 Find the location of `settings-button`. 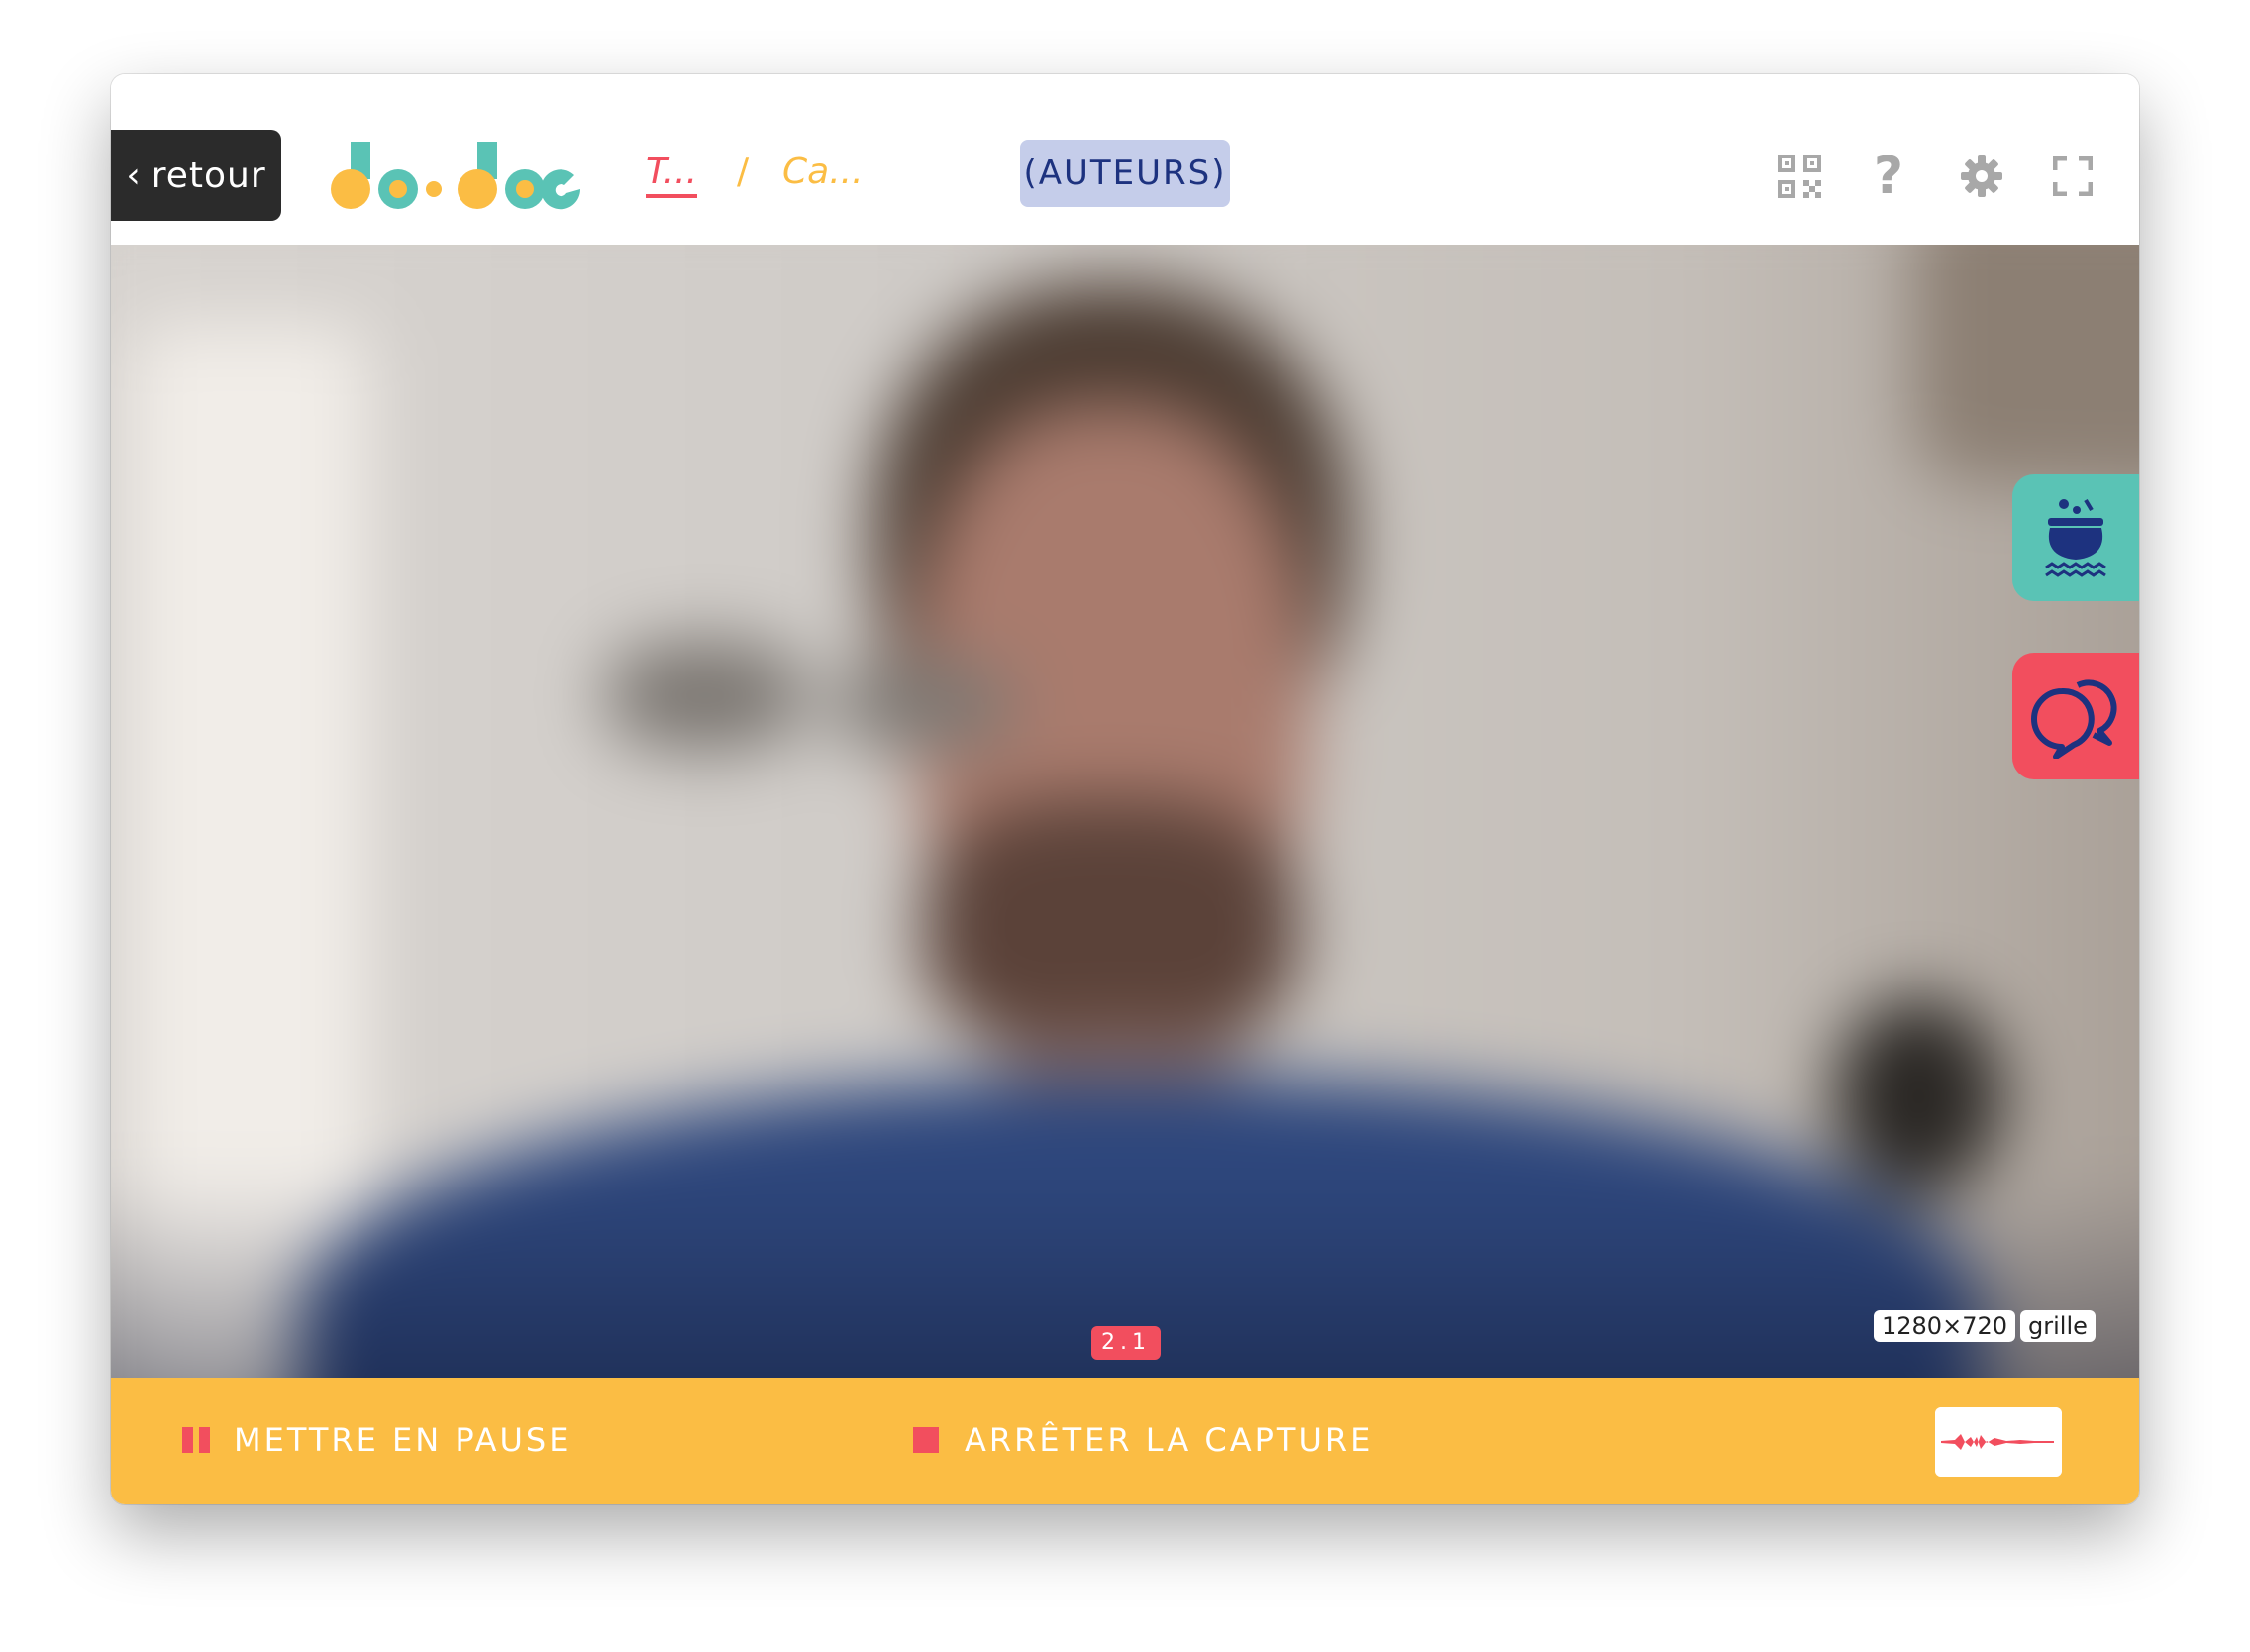

settings-button is located at coordinates (1982, 176).